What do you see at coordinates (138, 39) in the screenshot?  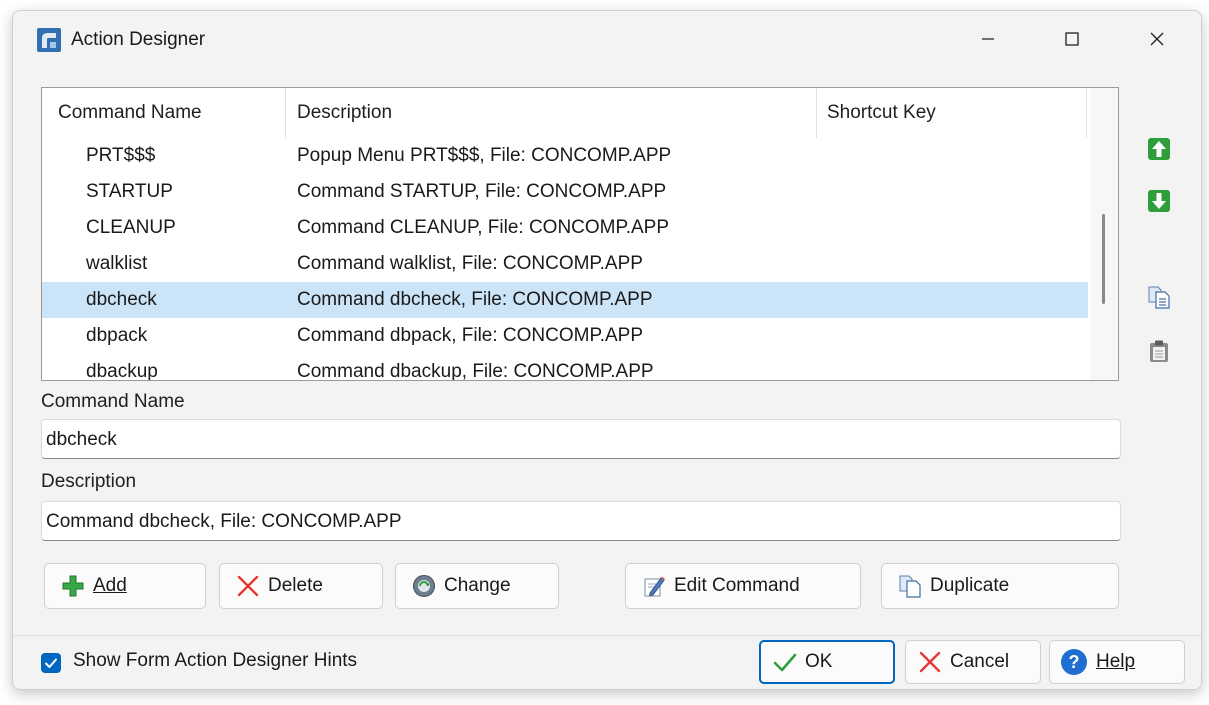 I see `window-title: Action Designer` at bounding box center [138, 39].